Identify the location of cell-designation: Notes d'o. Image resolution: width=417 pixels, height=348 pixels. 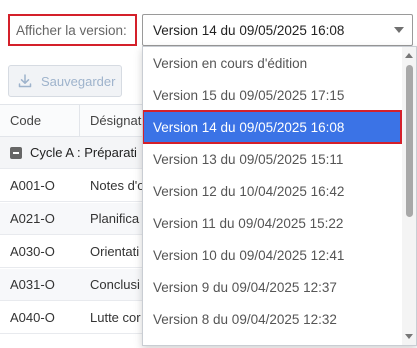
(117, 185).